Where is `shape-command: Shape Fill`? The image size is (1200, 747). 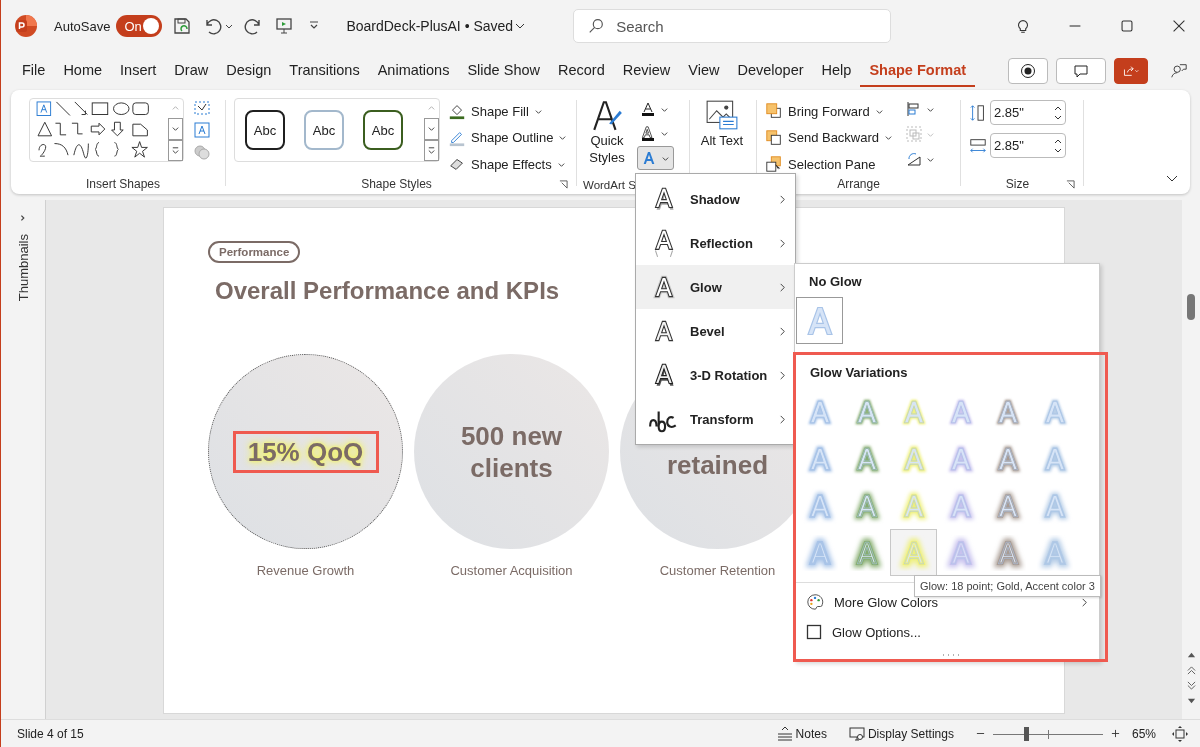 shape-command: Shape Fill is located at coordinates (508, 111).